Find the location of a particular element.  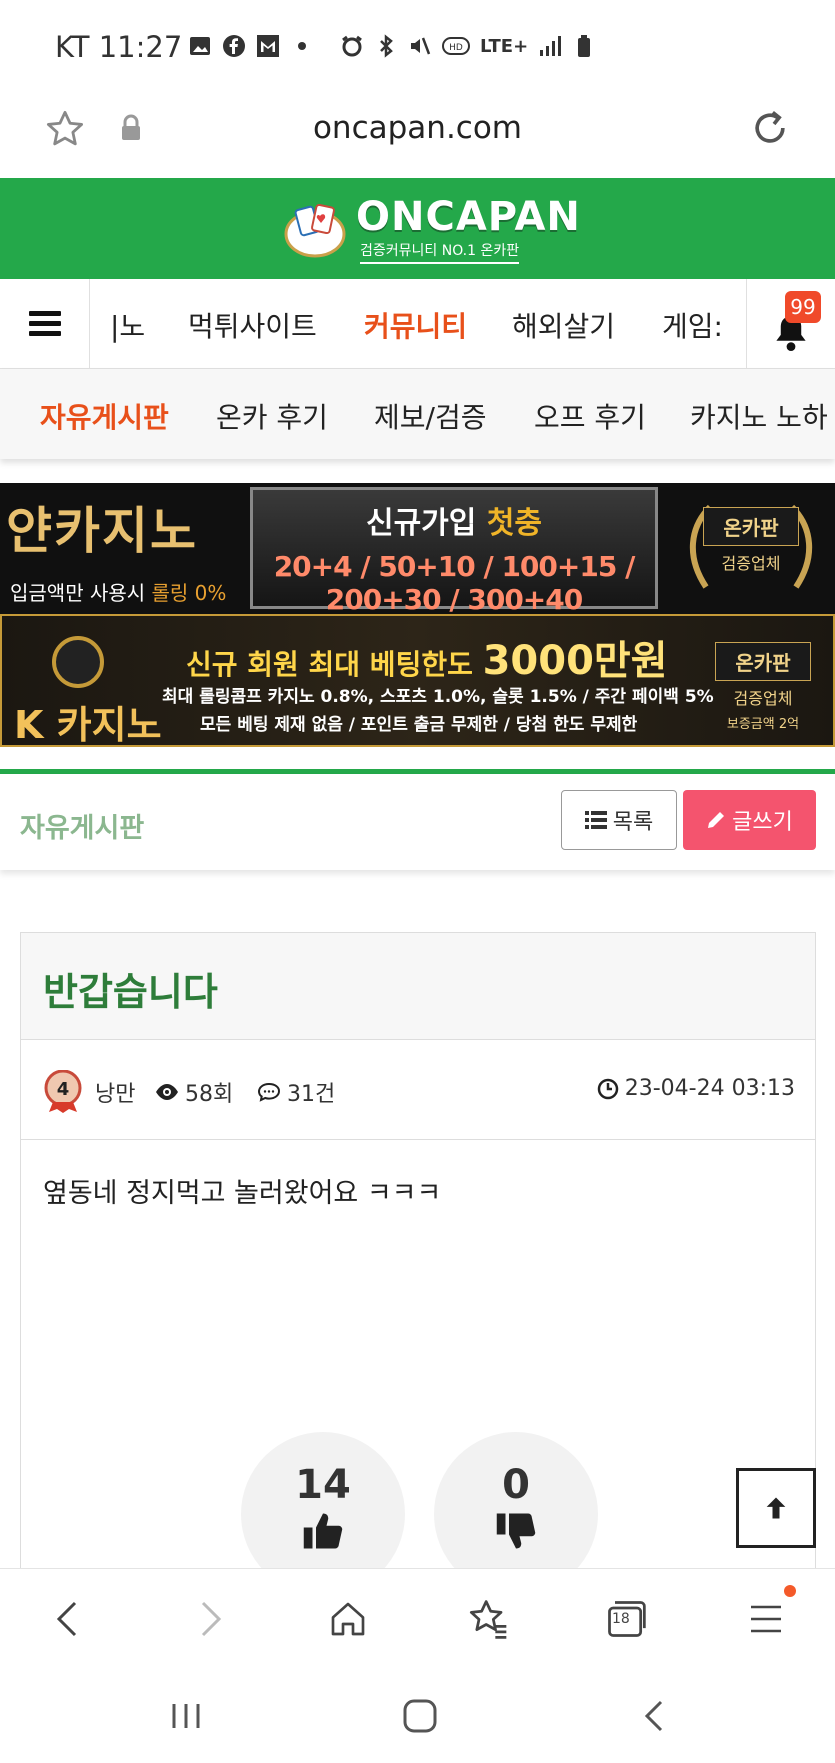

recents-button is located at coordinates (186, 1716).